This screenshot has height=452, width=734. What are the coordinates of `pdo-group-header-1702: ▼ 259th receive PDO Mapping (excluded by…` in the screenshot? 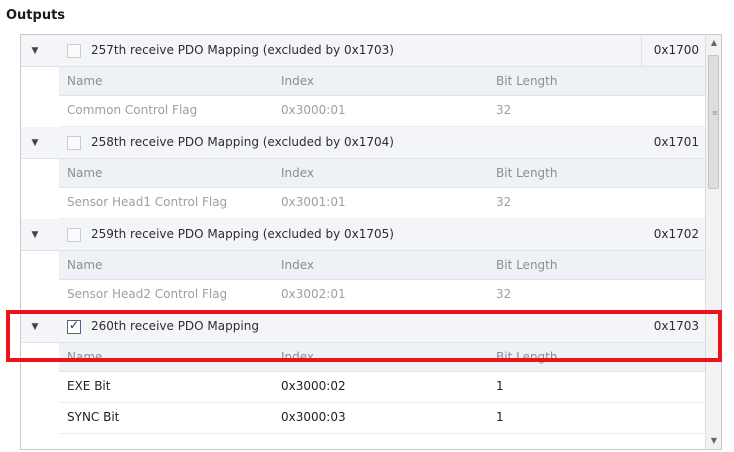 It's located at (364, 235).